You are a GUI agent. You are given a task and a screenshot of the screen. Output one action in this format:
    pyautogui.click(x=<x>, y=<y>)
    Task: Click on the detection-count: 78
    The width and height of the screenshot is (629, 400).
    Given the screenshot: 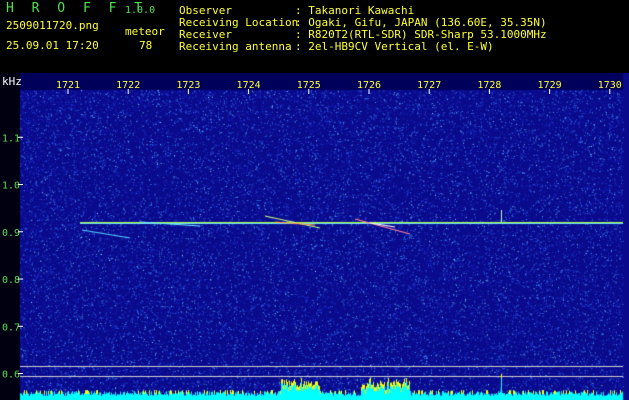 What is the action you would take?
    pyautogui.click(x=146, y=45)
    